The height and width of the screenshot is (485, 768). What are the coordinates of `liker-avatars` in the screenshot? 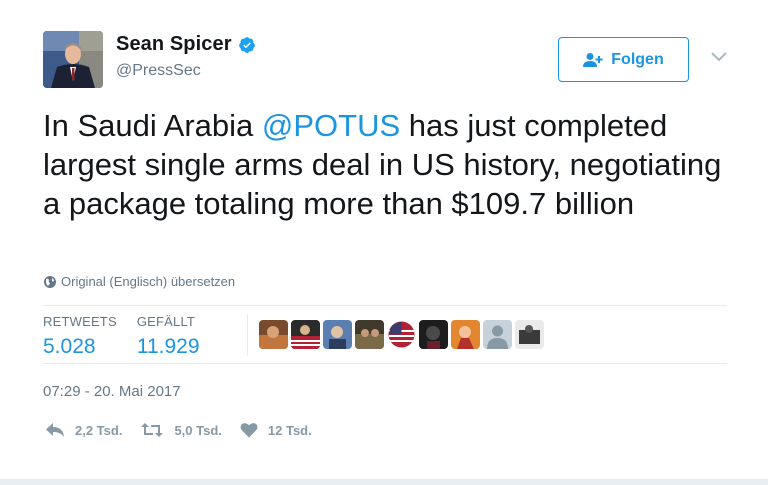 It's located at (401, 334).